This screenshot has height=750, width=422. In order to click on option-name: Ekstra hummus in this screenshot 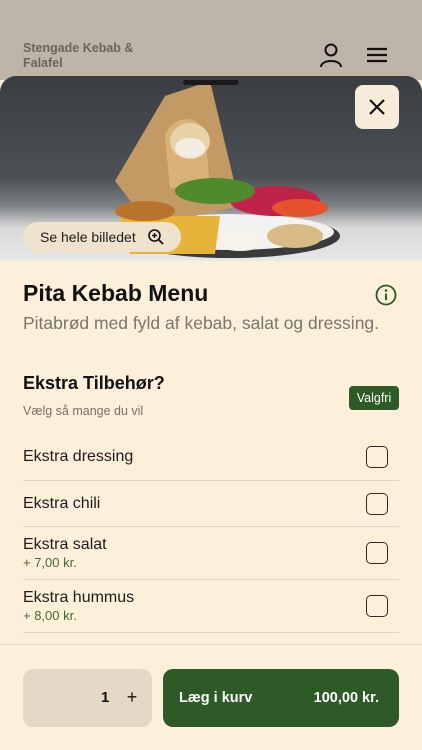, I will do `click(79, 597)`.